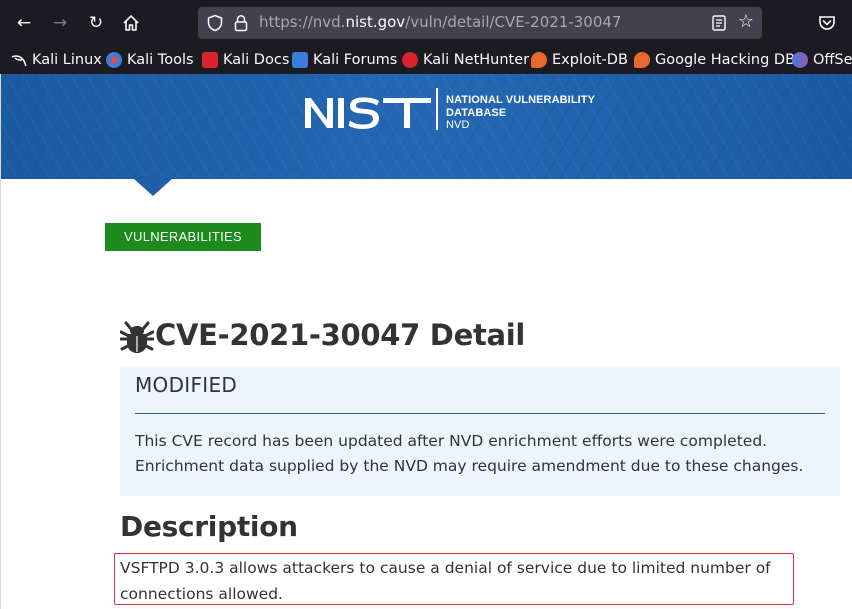 The width and height of the screenshot is (852, 609). Describe the element at coordinates (590, 60) in the screenshot. I see `bookmark-label: Exploit-DB` at that location.